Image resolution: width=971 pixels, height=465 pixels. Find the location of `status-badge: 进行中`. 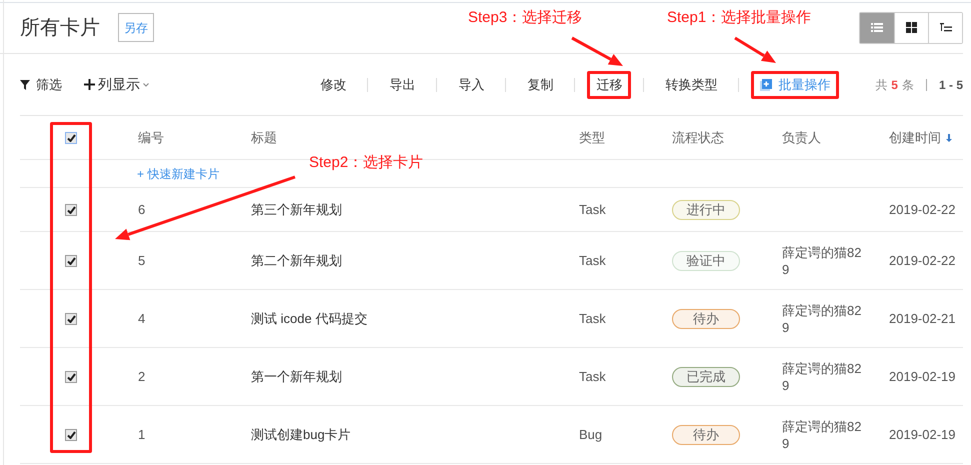

status-badge: 进行中 is located at coordinates (706, 210).